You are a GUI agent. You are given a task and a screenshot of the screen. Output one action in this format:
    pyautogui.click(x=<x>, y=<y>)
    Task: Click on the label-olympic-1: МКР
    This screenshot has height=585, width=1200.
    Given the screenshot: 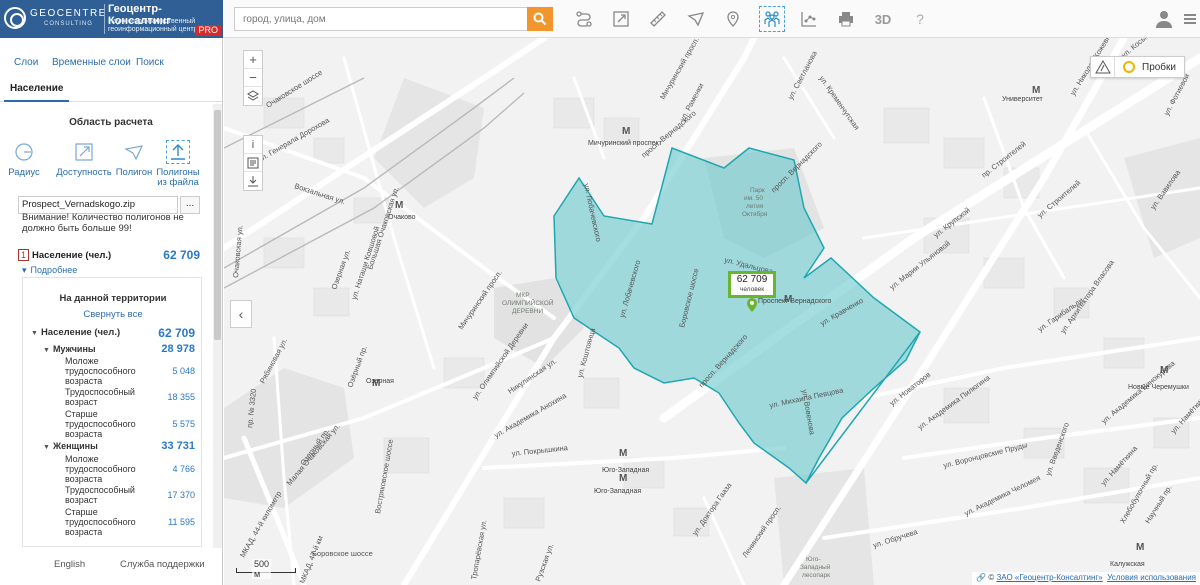 What is the action you would take?
    pyautogui.click(x=523, y=295)
    